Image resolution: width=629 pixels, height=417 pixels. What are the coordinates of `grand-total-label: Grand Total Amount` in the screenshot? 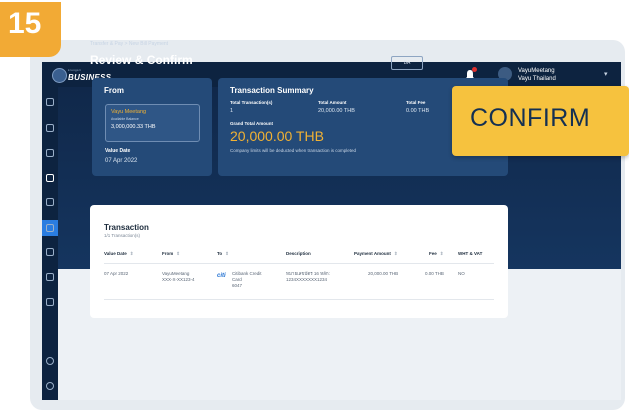 It's located at (251, 123).